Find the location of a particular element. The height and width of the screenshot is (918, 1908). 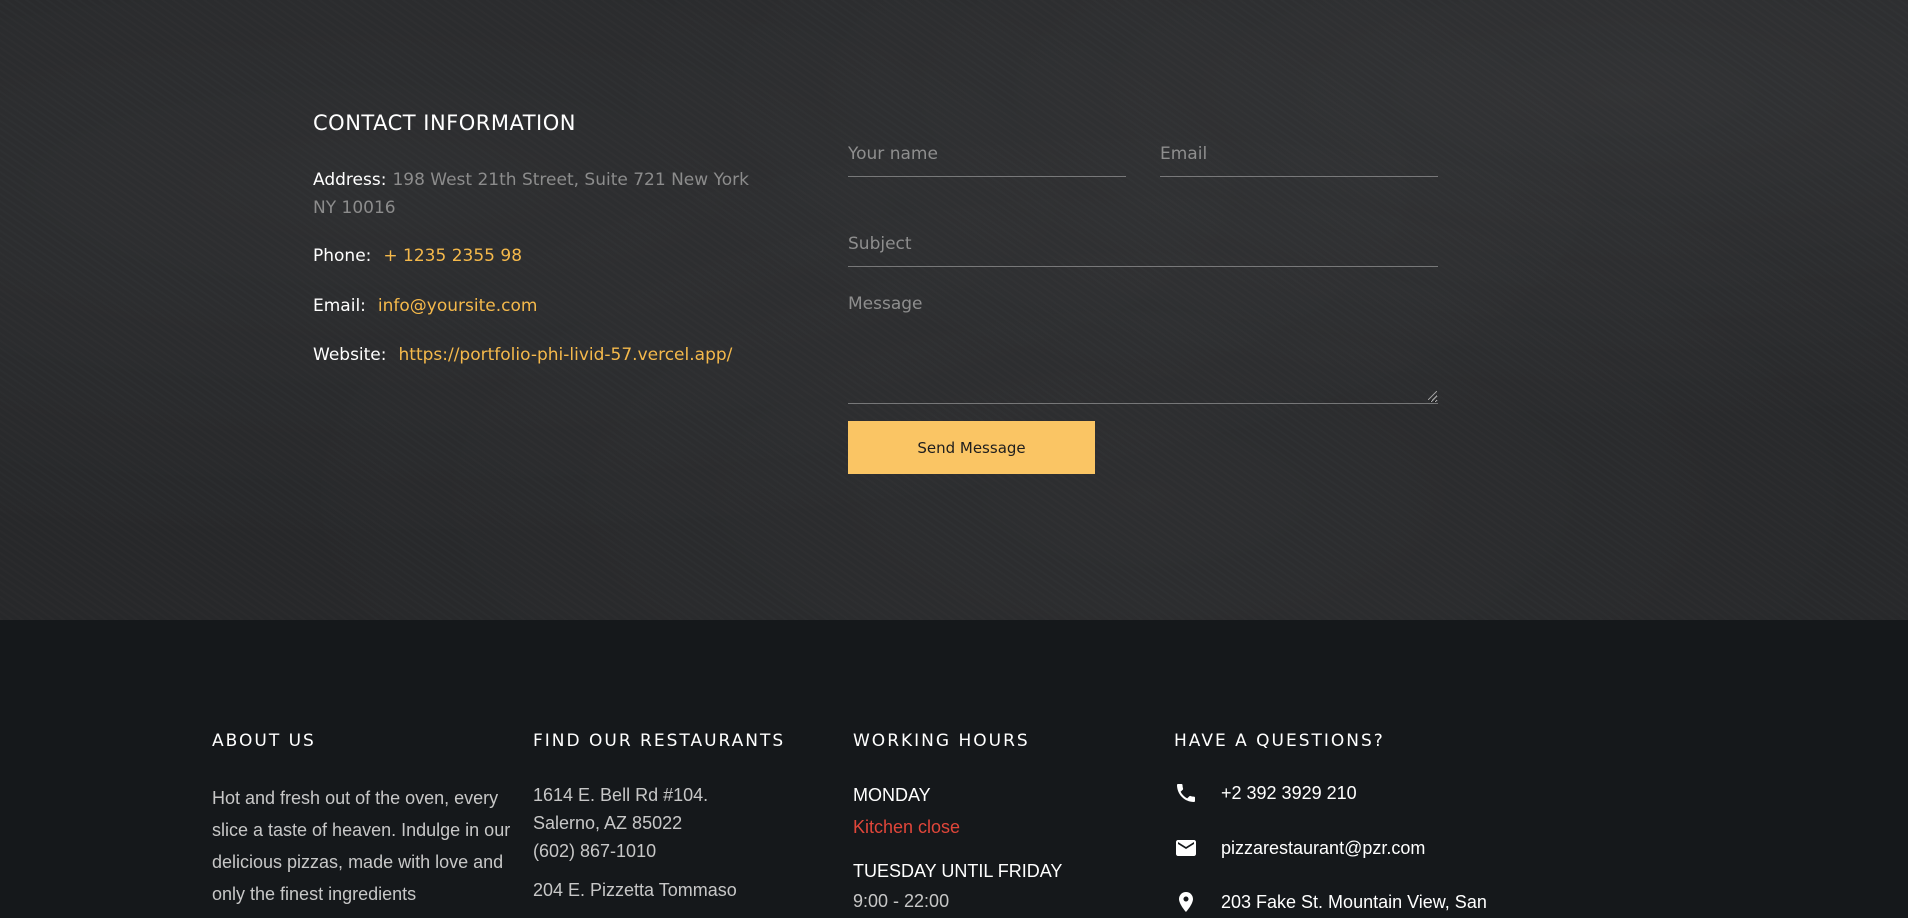

email-field-wrapper is located at coordinates (1299, 154).